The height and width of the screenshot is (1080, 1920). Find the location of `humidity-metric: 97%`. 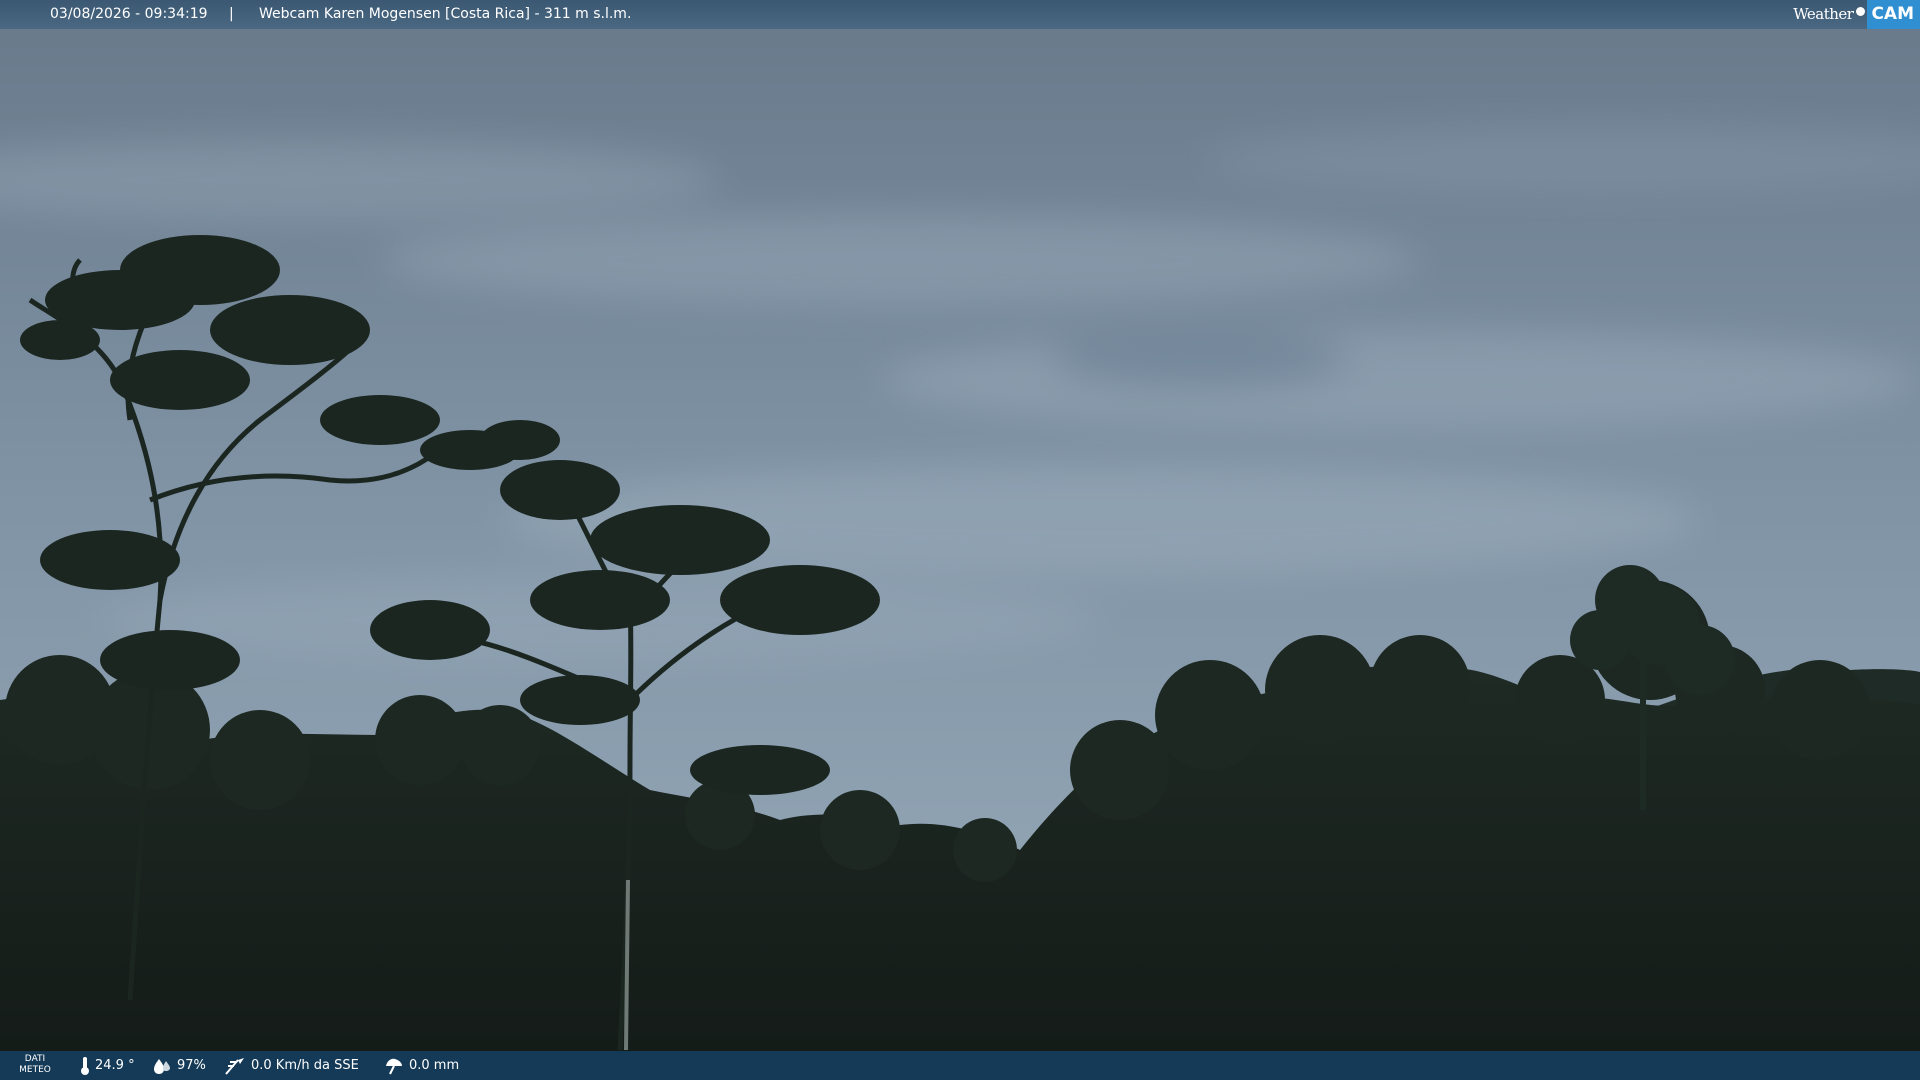

humidity-metric: 97% is located at coordinates (179, 1065).